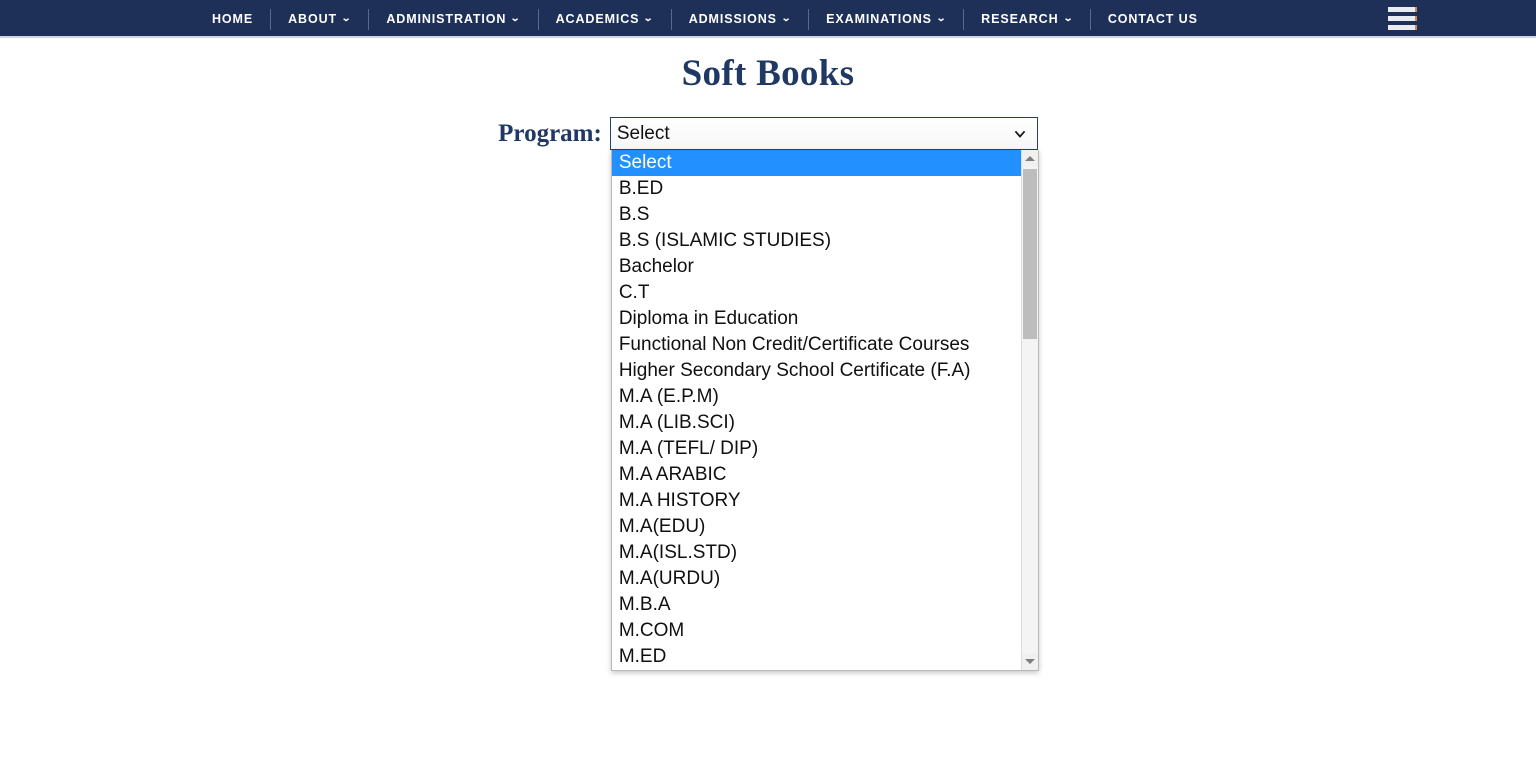  I want to click on nav-item-academics: ACADEMICS ⌄, so click(604, 19).